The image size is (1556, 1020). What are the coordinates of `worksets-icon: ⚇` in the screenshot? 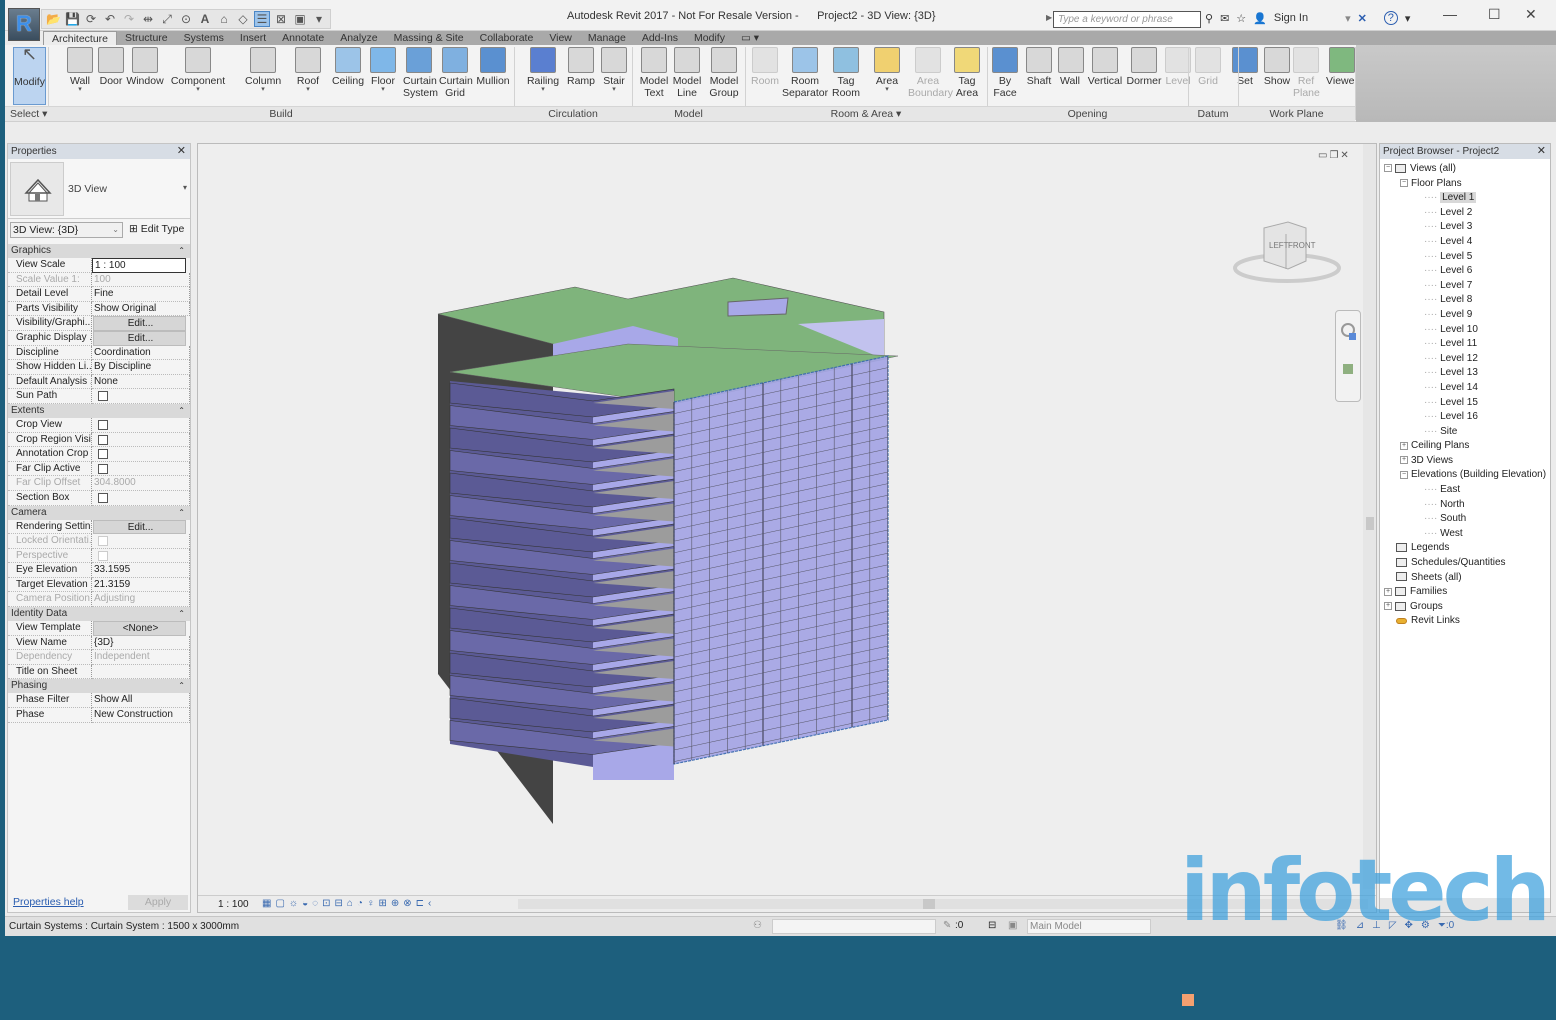 It's located at (757, 925).